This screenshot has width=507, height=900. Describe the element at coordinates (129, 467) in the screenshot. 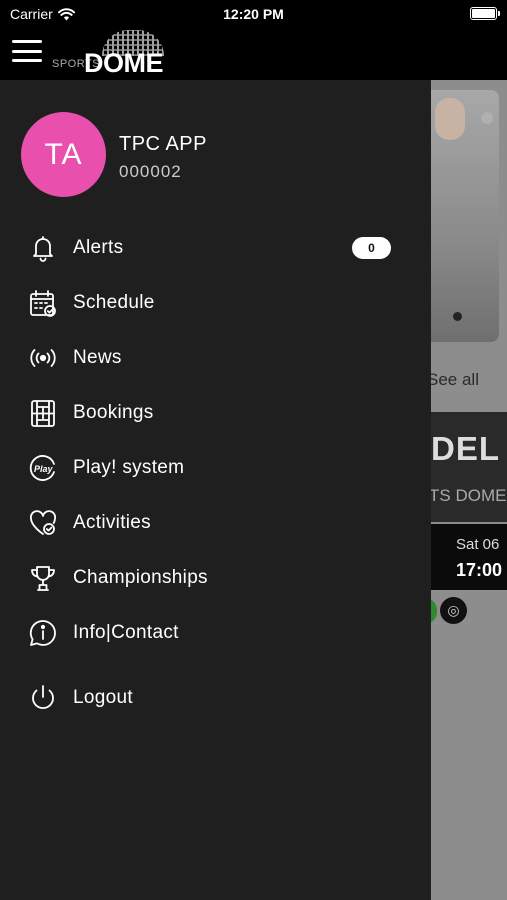

I see `menu-item-label: Play! system` at that location.